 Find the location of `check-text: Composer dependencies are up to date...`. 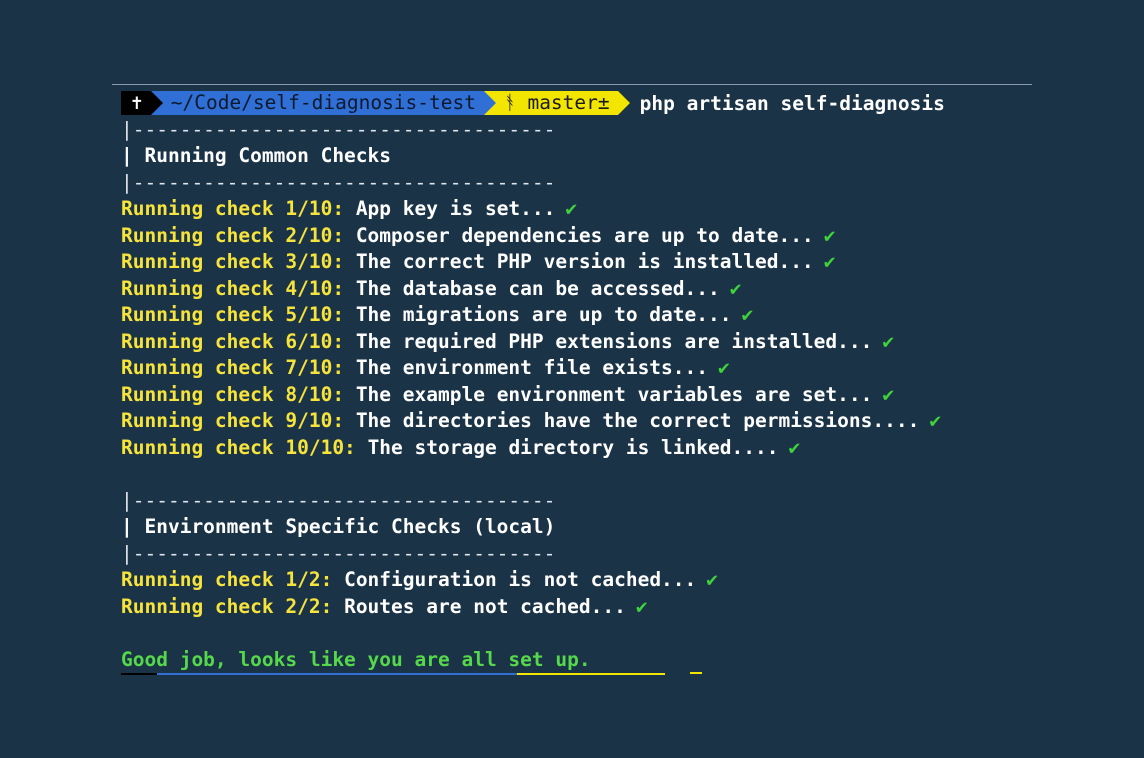

check-text: Composer dependencies are up to date... is located at coordinates (584, 235).